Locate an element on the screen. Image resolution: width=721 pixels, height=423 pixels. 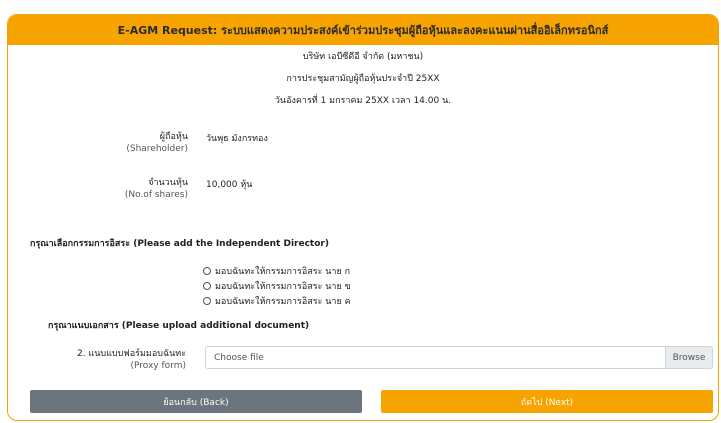
file-input-placeholder: Choose file is located at coordinates (435, 357).